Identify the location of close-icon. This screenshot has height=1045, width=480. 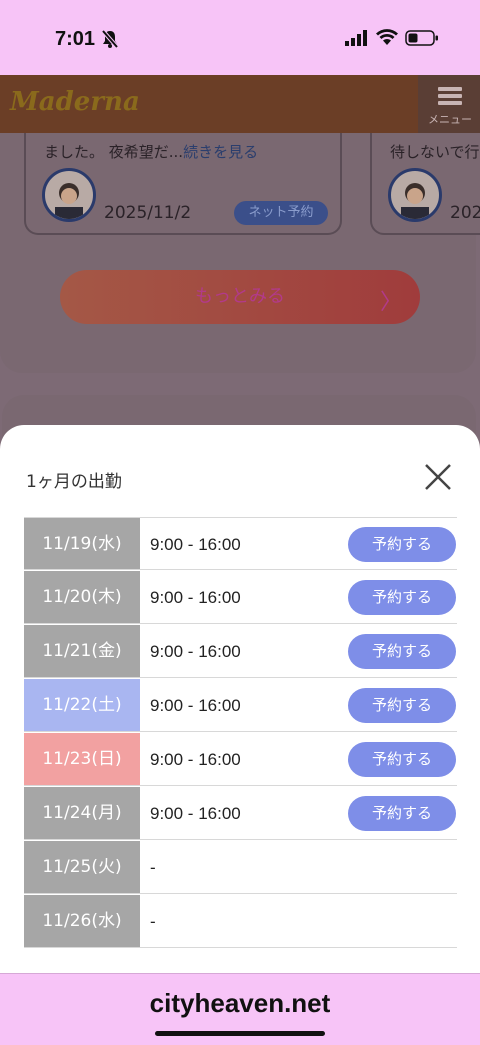
(438, 477).